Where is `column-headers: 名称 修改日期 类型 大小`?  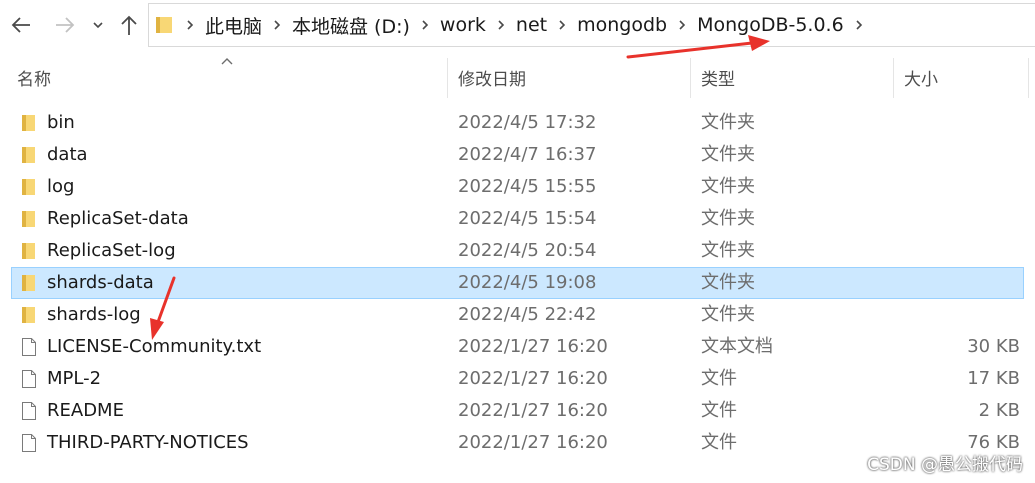 column-headers: 名称 修改日期 类型 大小 is located at coordinates (517, 77).